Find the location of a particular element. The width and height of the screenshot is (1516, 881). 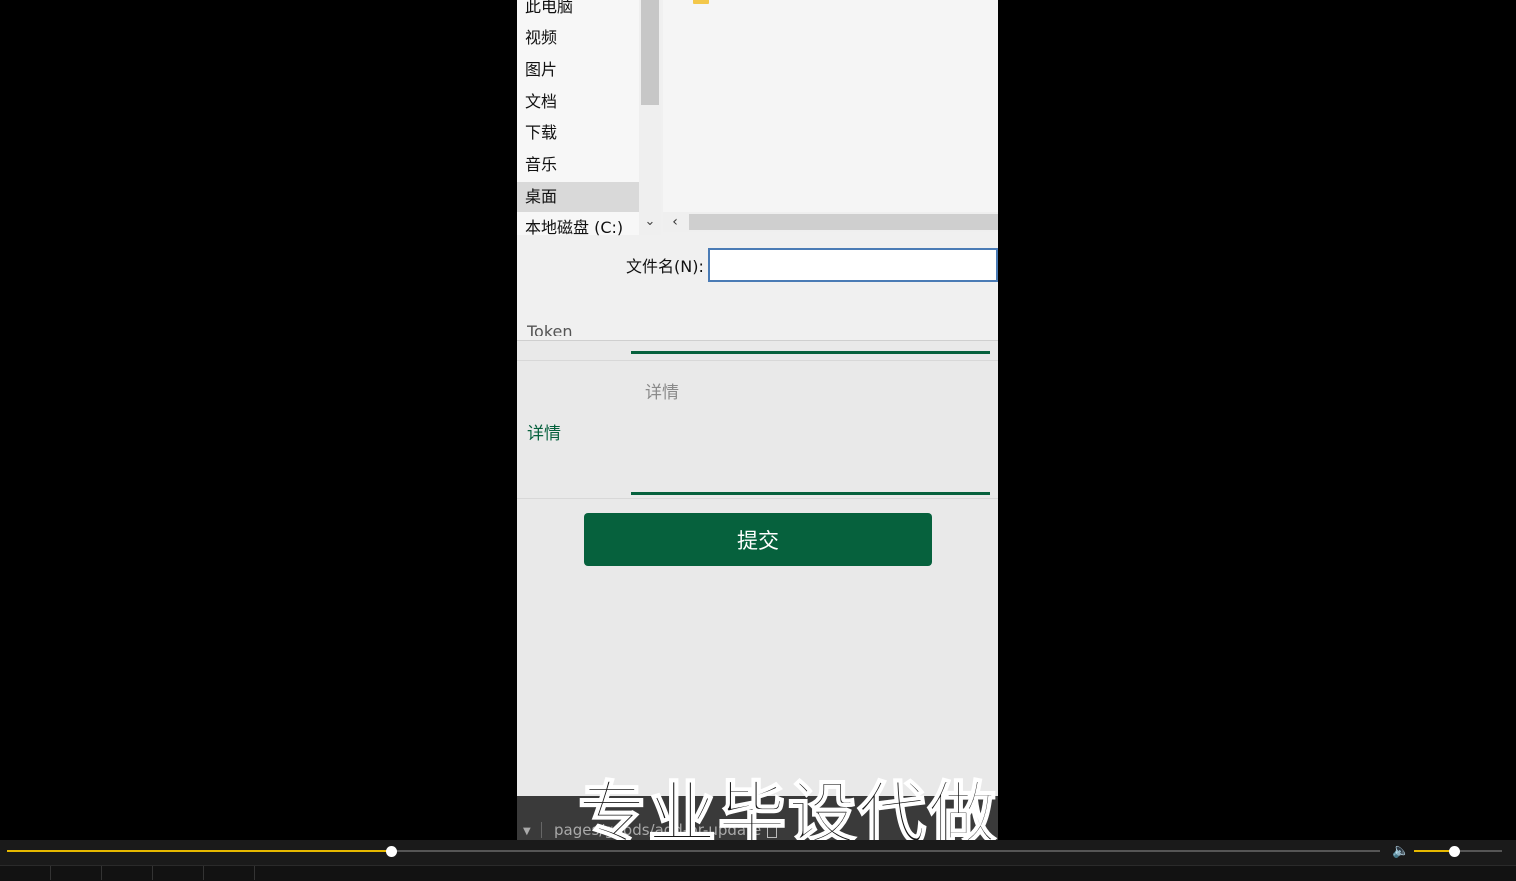

dialog-file-pane is located at coordinates (830, 106).